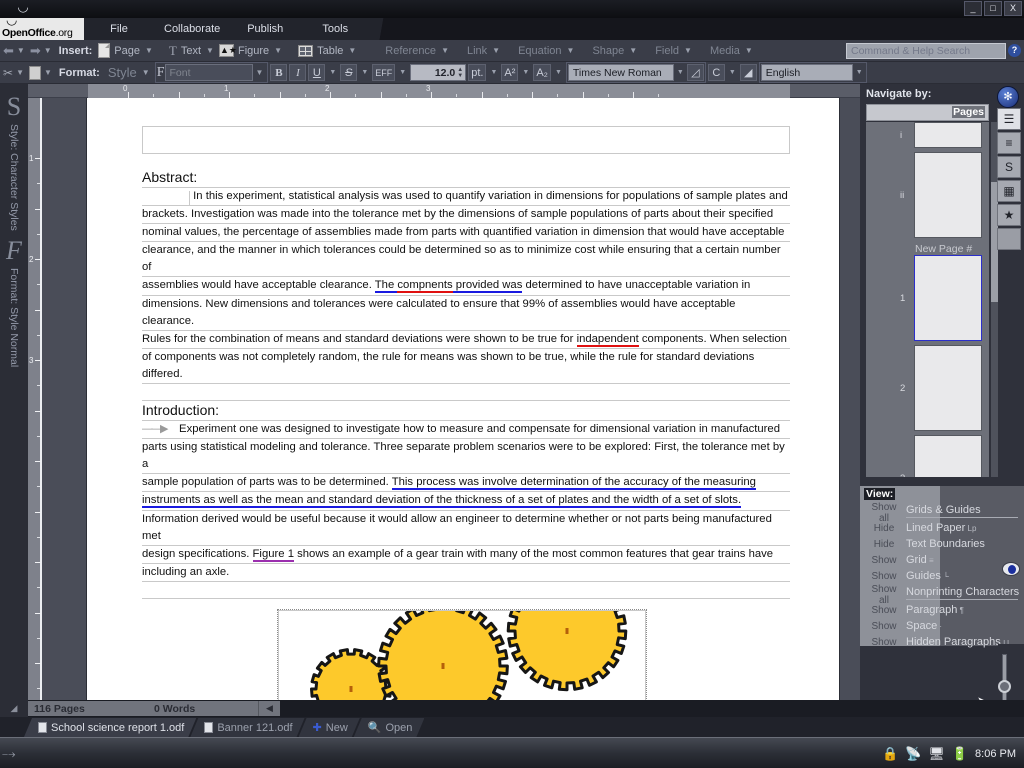 The width and height of the screenshot is (1024, 768). What do you see at coordinates (317, 72) in the screenshot?
I see `underline-button: U` at bounding box center [317, 72].